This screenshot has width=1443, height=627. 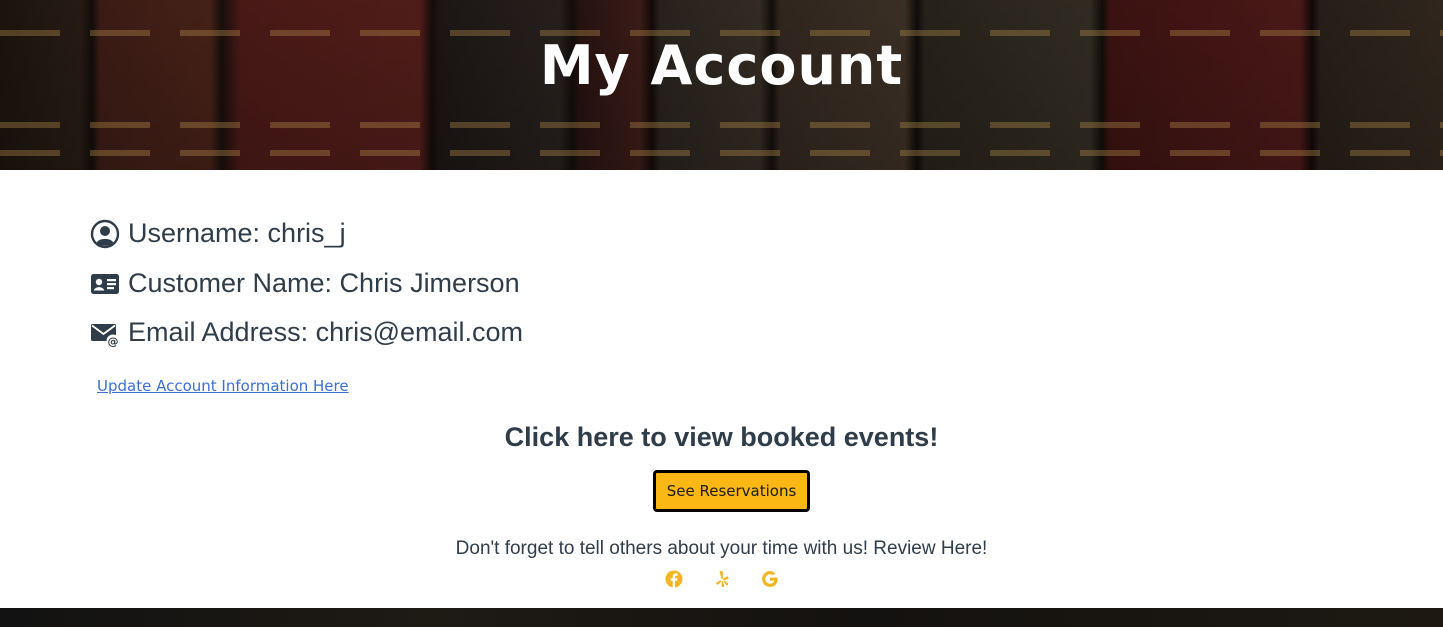 I want to click on email-text: Email Address: chris@email.com, so click(x=326, y=332).